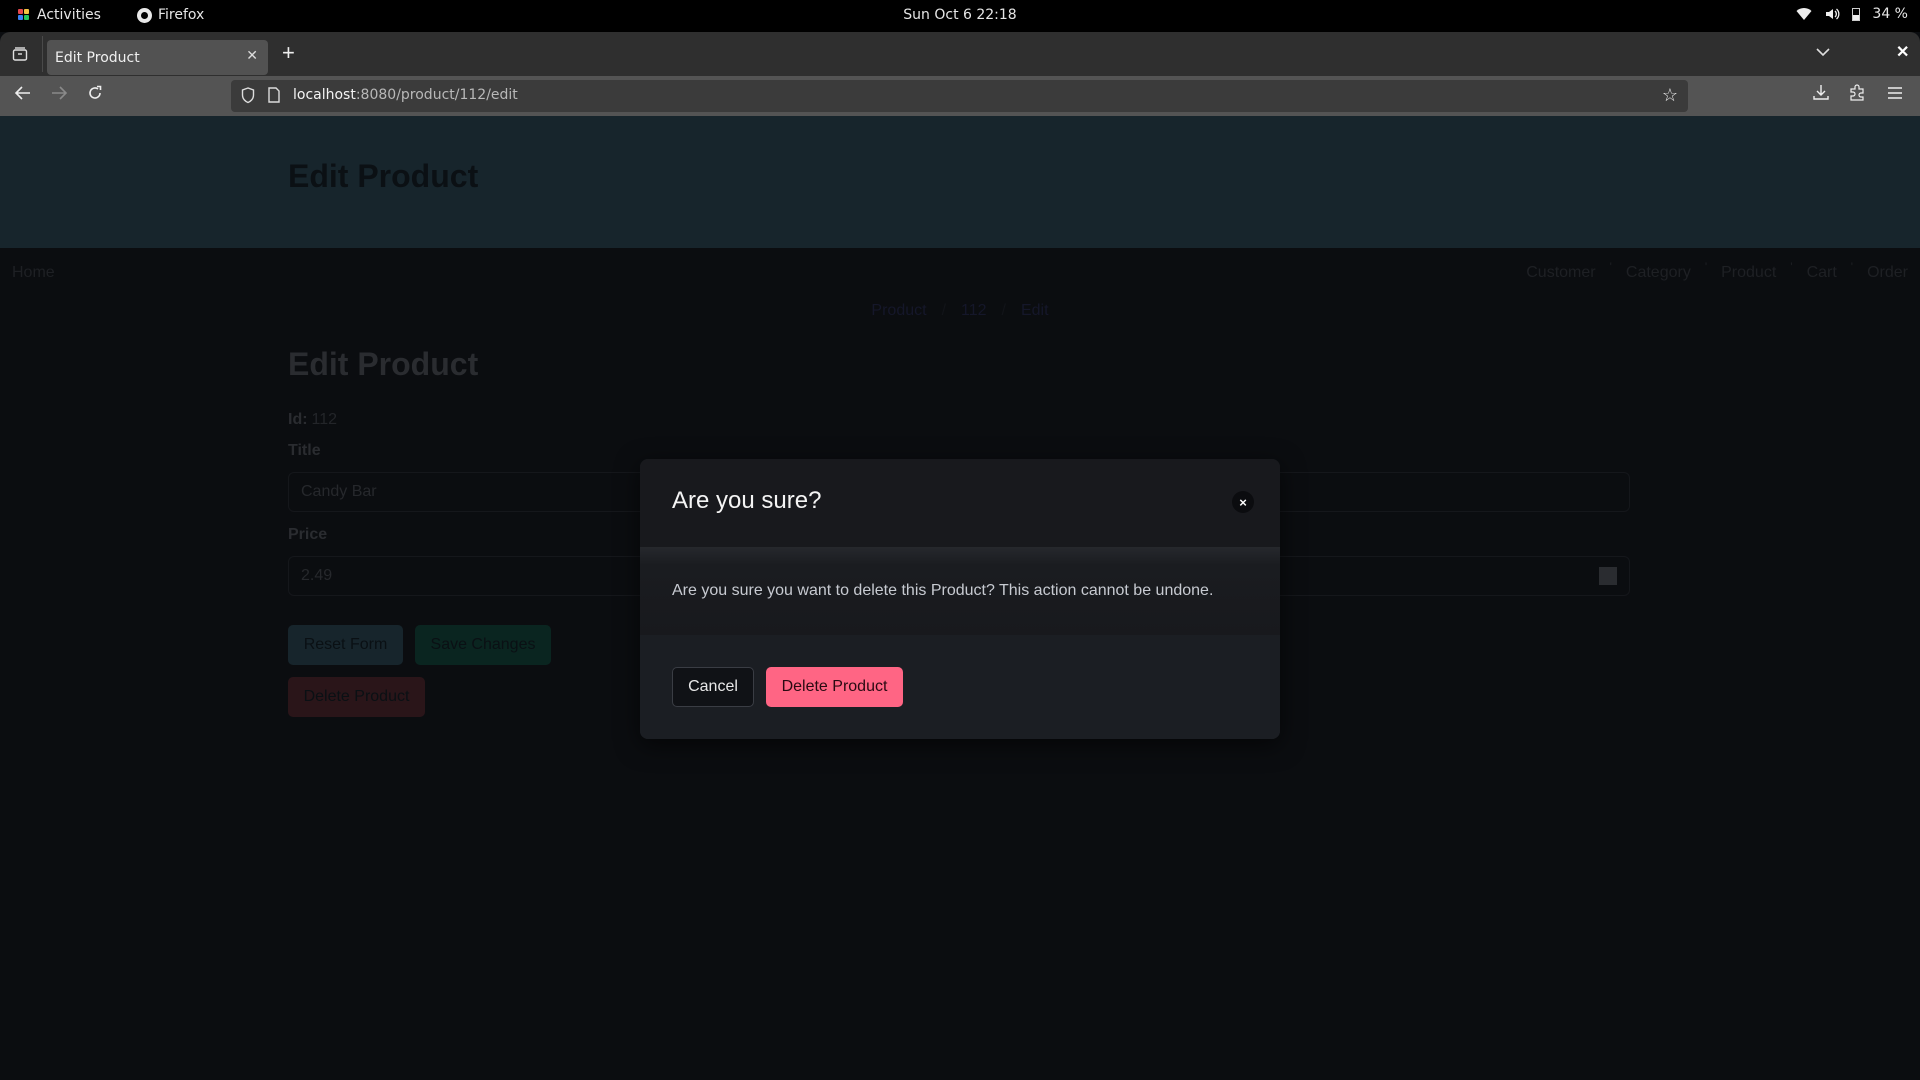 The height and width of the screenshot is (1080, 1920). I want to click on battery-icon, so click(1856, 14).